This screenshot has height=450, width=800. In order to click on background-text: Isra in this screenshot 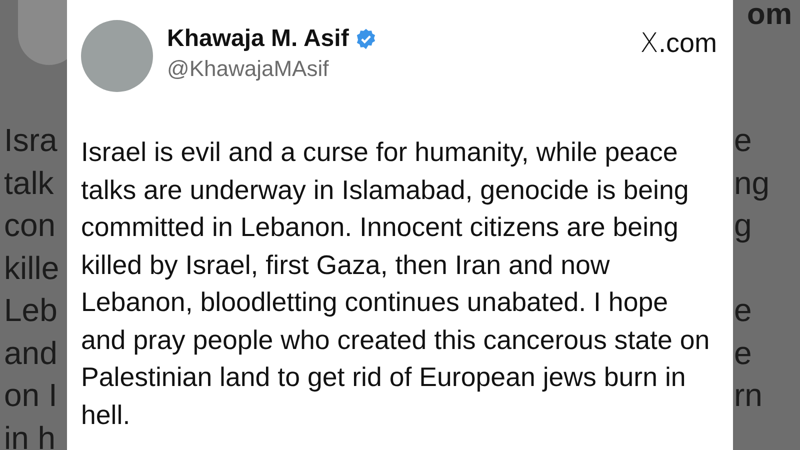, I will do `click(31, 141)`.